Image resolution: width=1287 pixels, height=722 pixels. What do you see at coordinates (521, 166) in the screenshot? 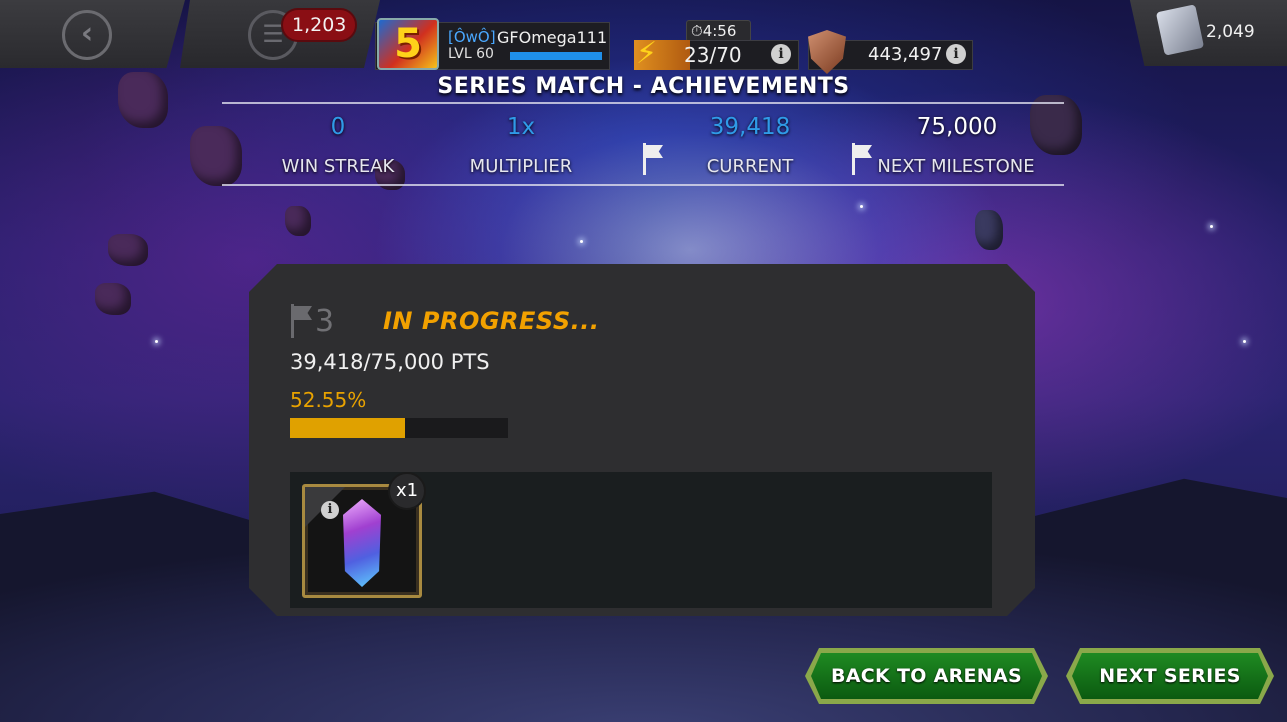
I see `multiplier-label: MULTIPLIER` at bounding box center [521, 166].